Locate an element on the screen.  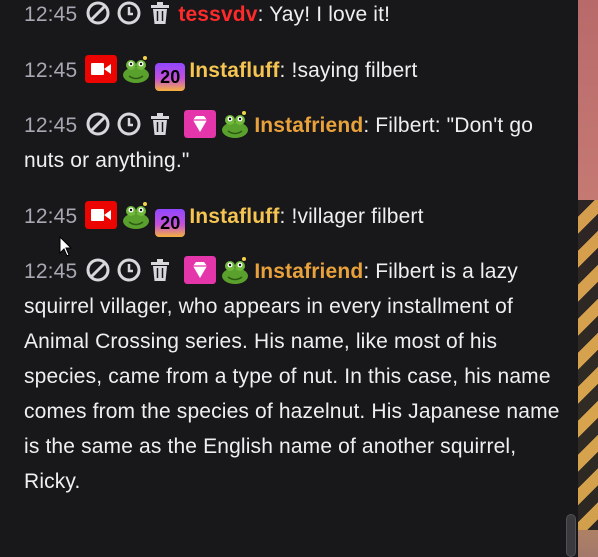
stream-preview-edge is located at coordinates (588, 278).